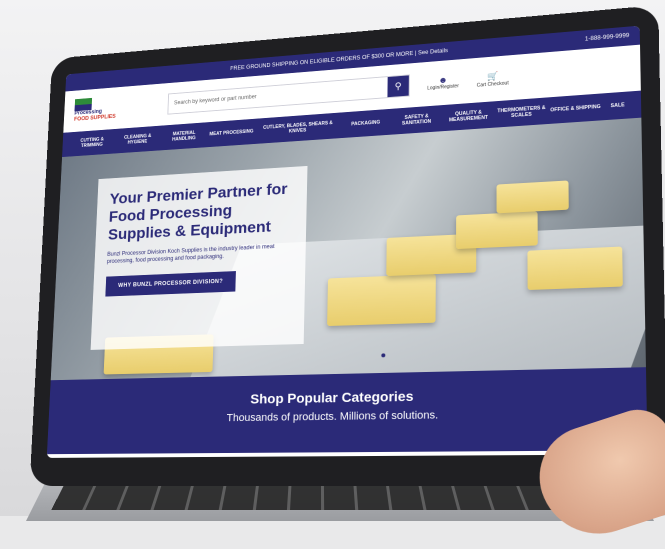  I want to click on nav-item: MEAT PROCESSING, so click(231, 133).